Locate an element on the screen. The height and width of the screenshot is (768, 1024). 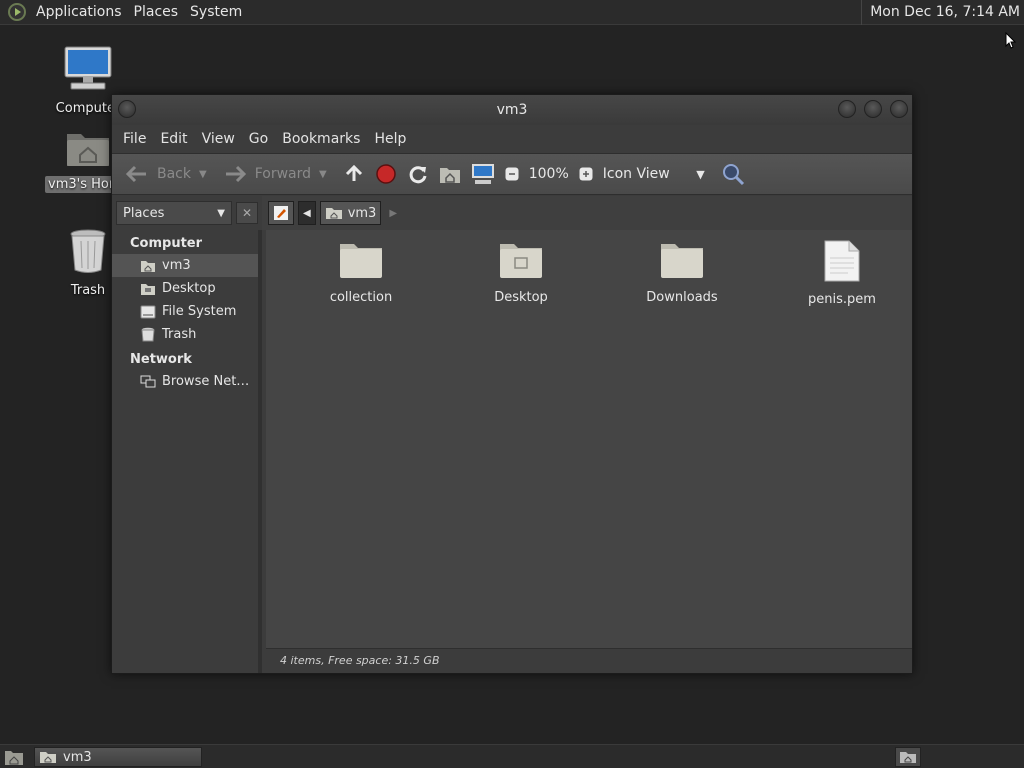
zoom-in-button is located at coordinates (586, 174).